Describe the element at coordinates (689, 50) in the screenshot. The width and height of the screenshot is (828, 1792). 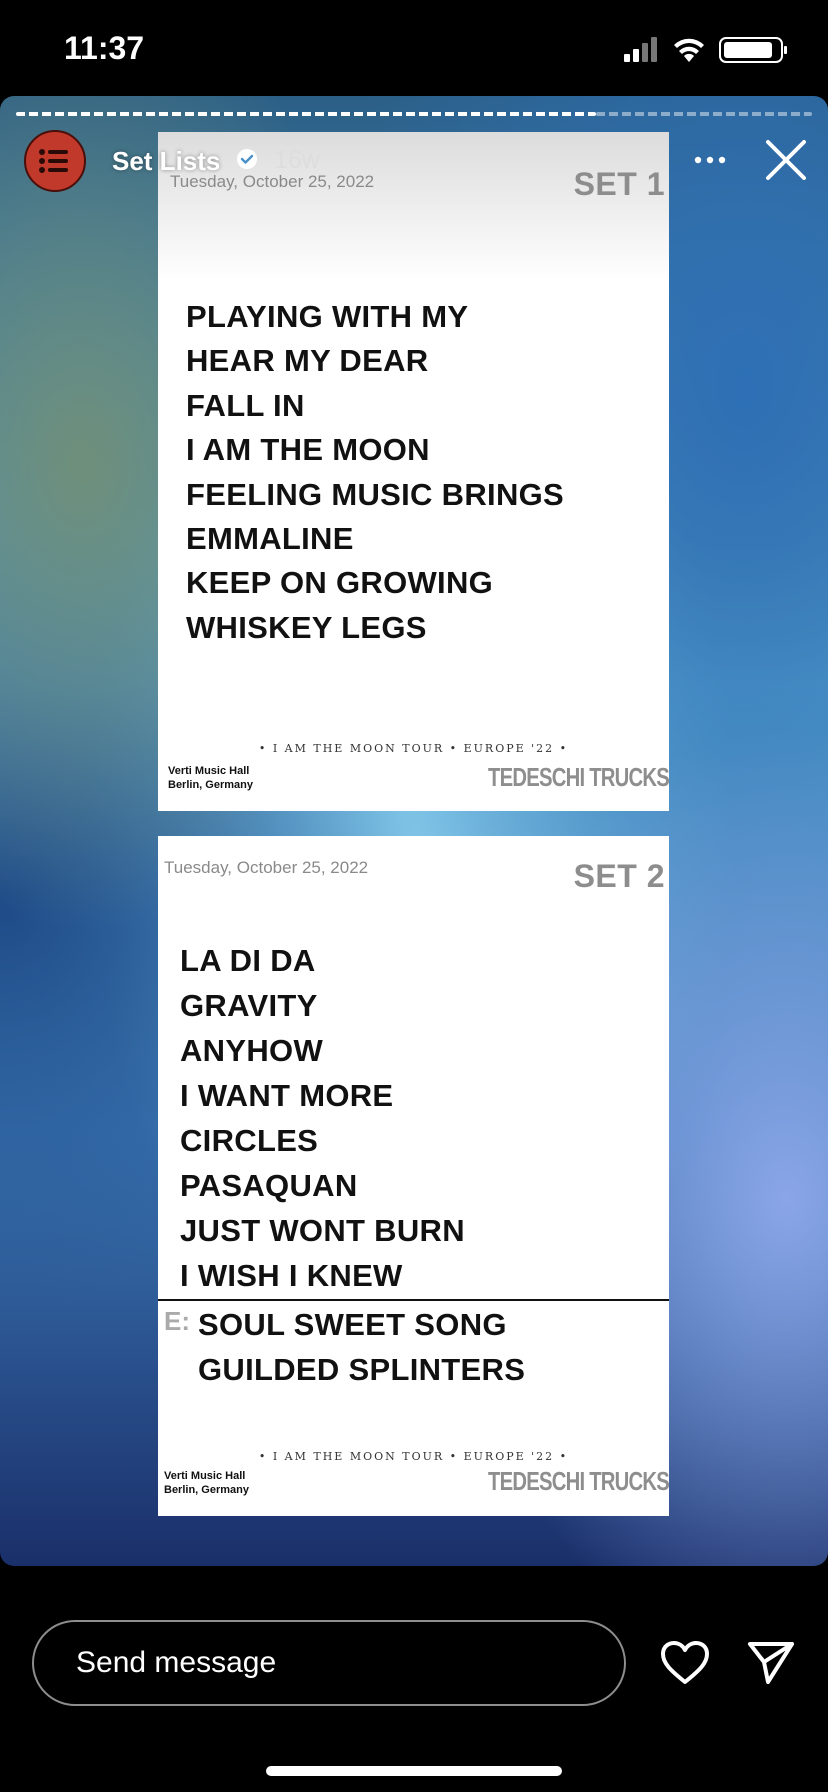
I see `wifi-icon` at that location.